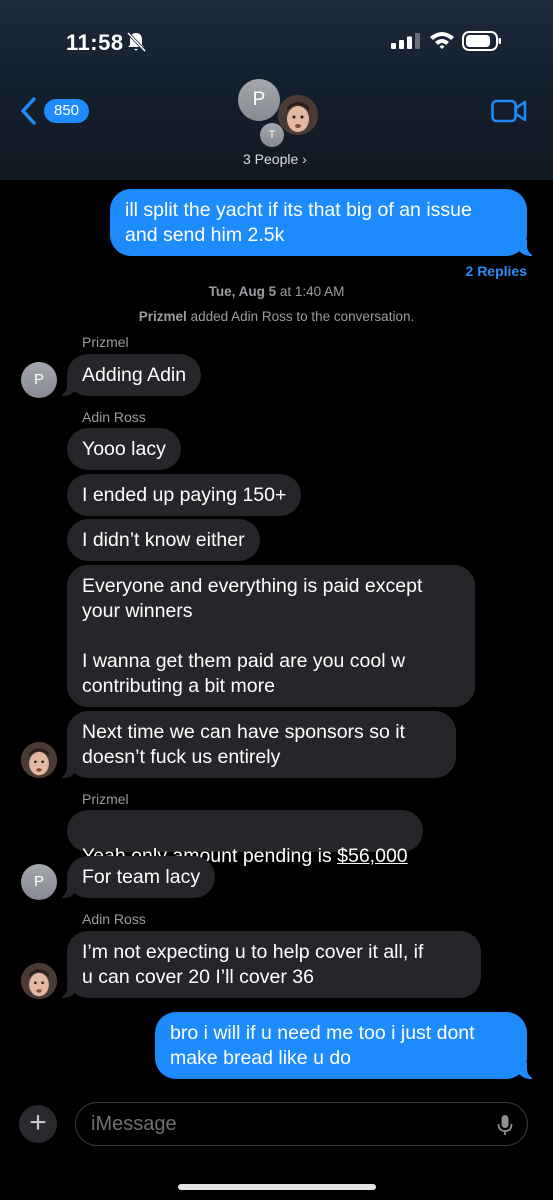  Describe the element at coordinates (405, 41) in the screenshot. I see `signal-icon` at that location.